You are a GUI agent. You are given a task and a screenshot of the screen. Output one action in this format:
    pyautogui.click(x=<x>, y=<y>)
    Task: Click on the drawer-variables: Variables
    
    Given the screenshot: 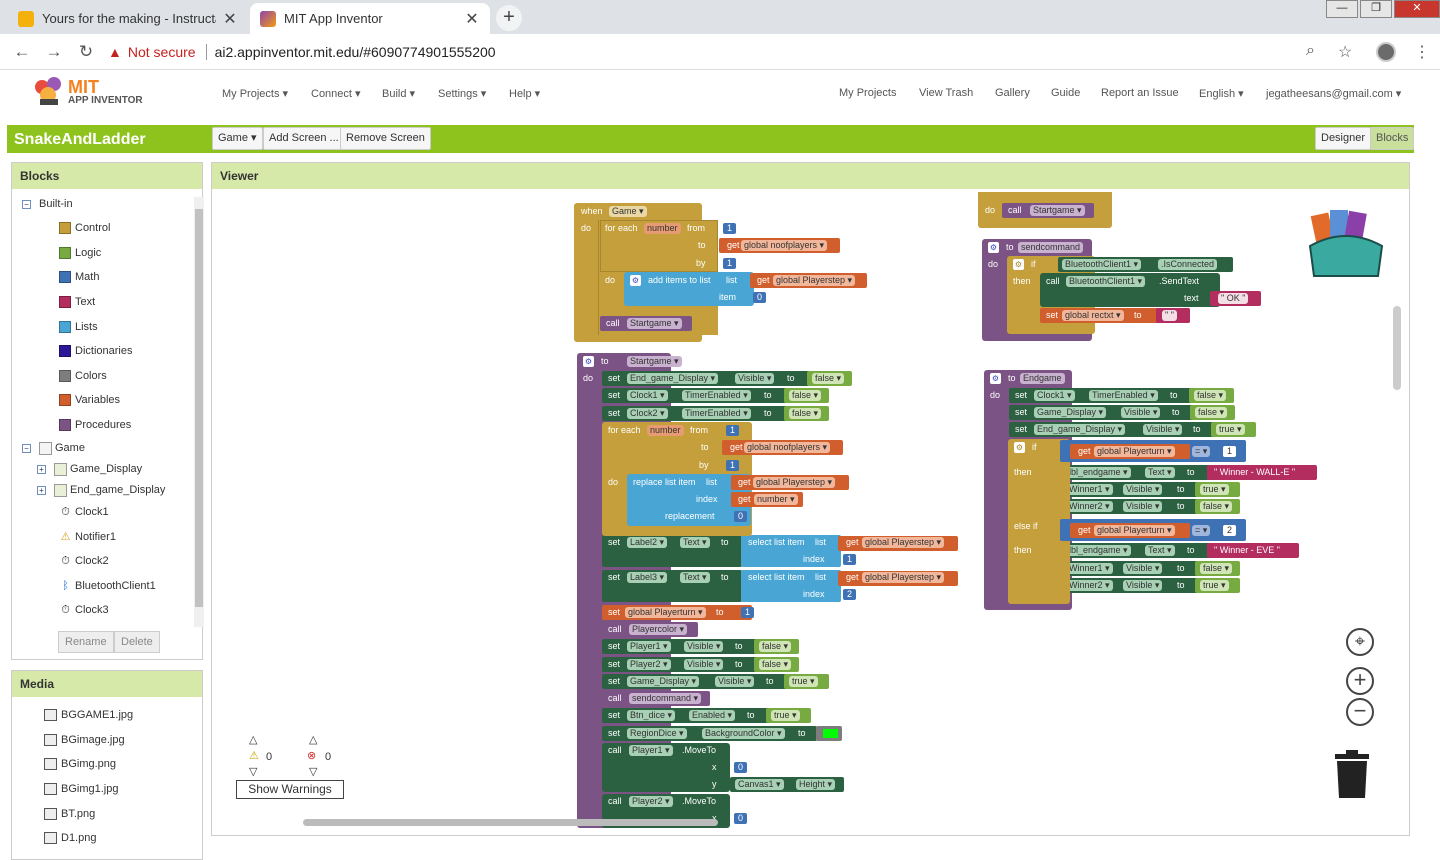 What is the action you would take?
    pyautogui.click(x=89, y=400)
    